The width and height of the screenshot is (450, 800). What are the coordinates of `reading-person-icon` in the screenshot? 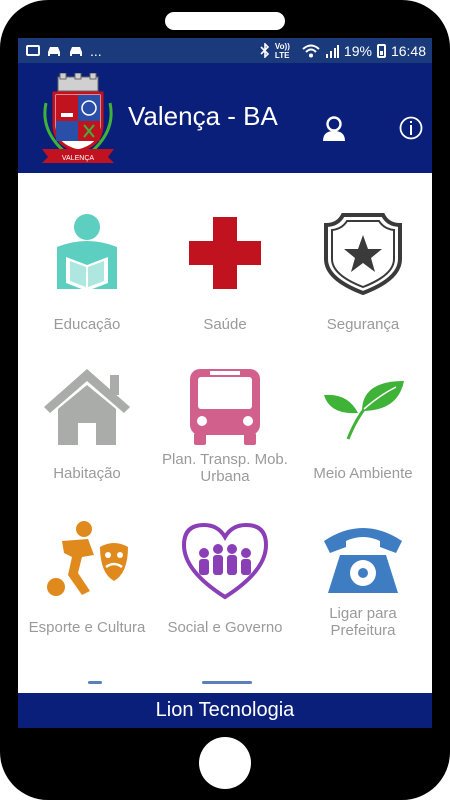 It's located at (87, 252).